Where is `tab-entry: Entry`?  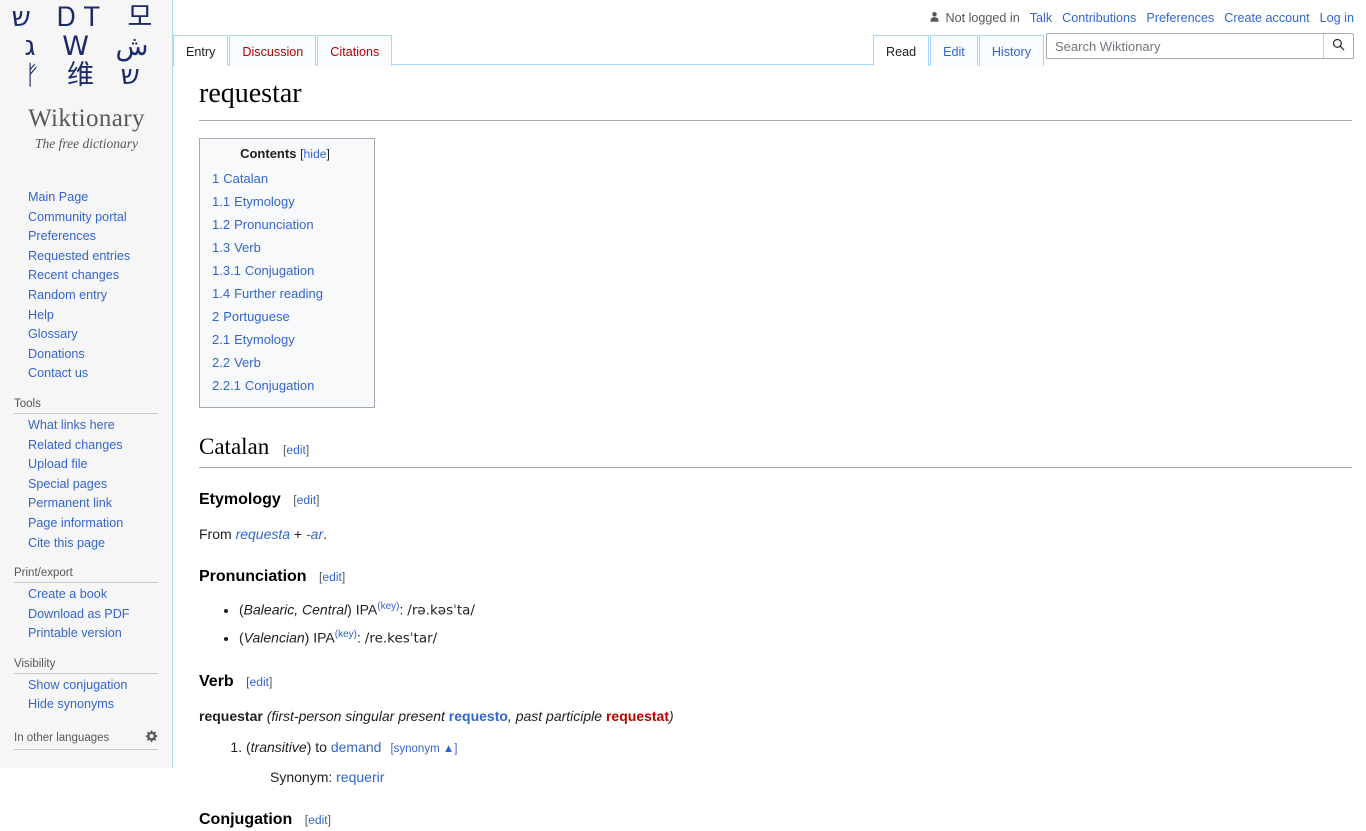 tab-entry: Entry is located at coordinates (201, 50).